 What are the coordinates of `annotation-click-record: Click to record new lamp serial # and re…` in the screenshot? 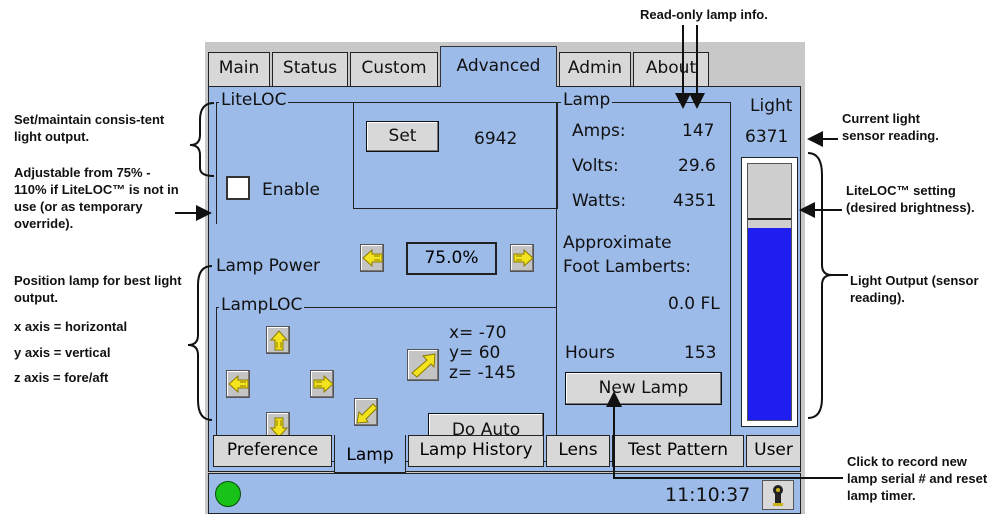 It's located at (917, 478).